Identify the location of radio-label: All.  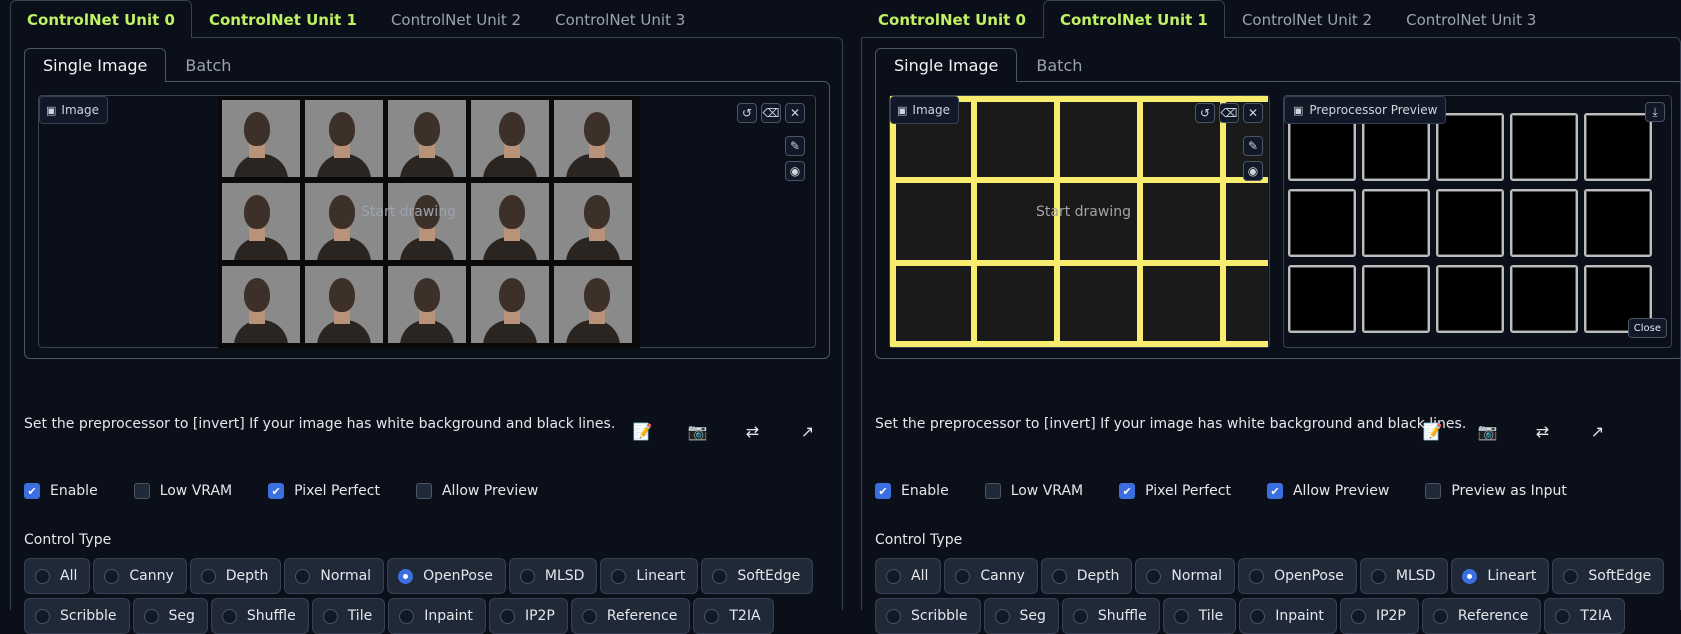
(920, 576).